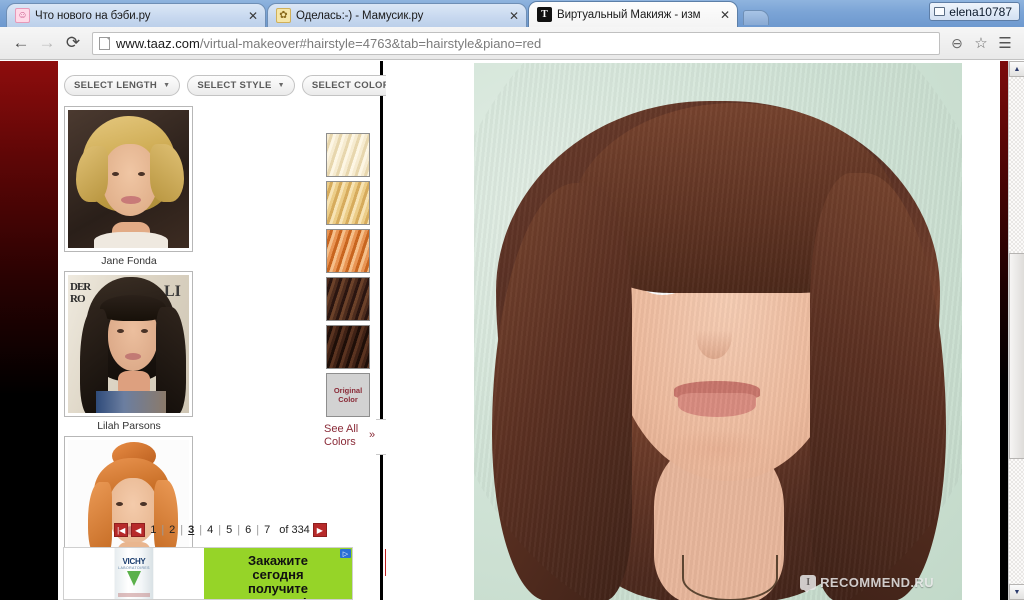  I want to click on bookmark-star-icon: ☆, so click(981, 43).